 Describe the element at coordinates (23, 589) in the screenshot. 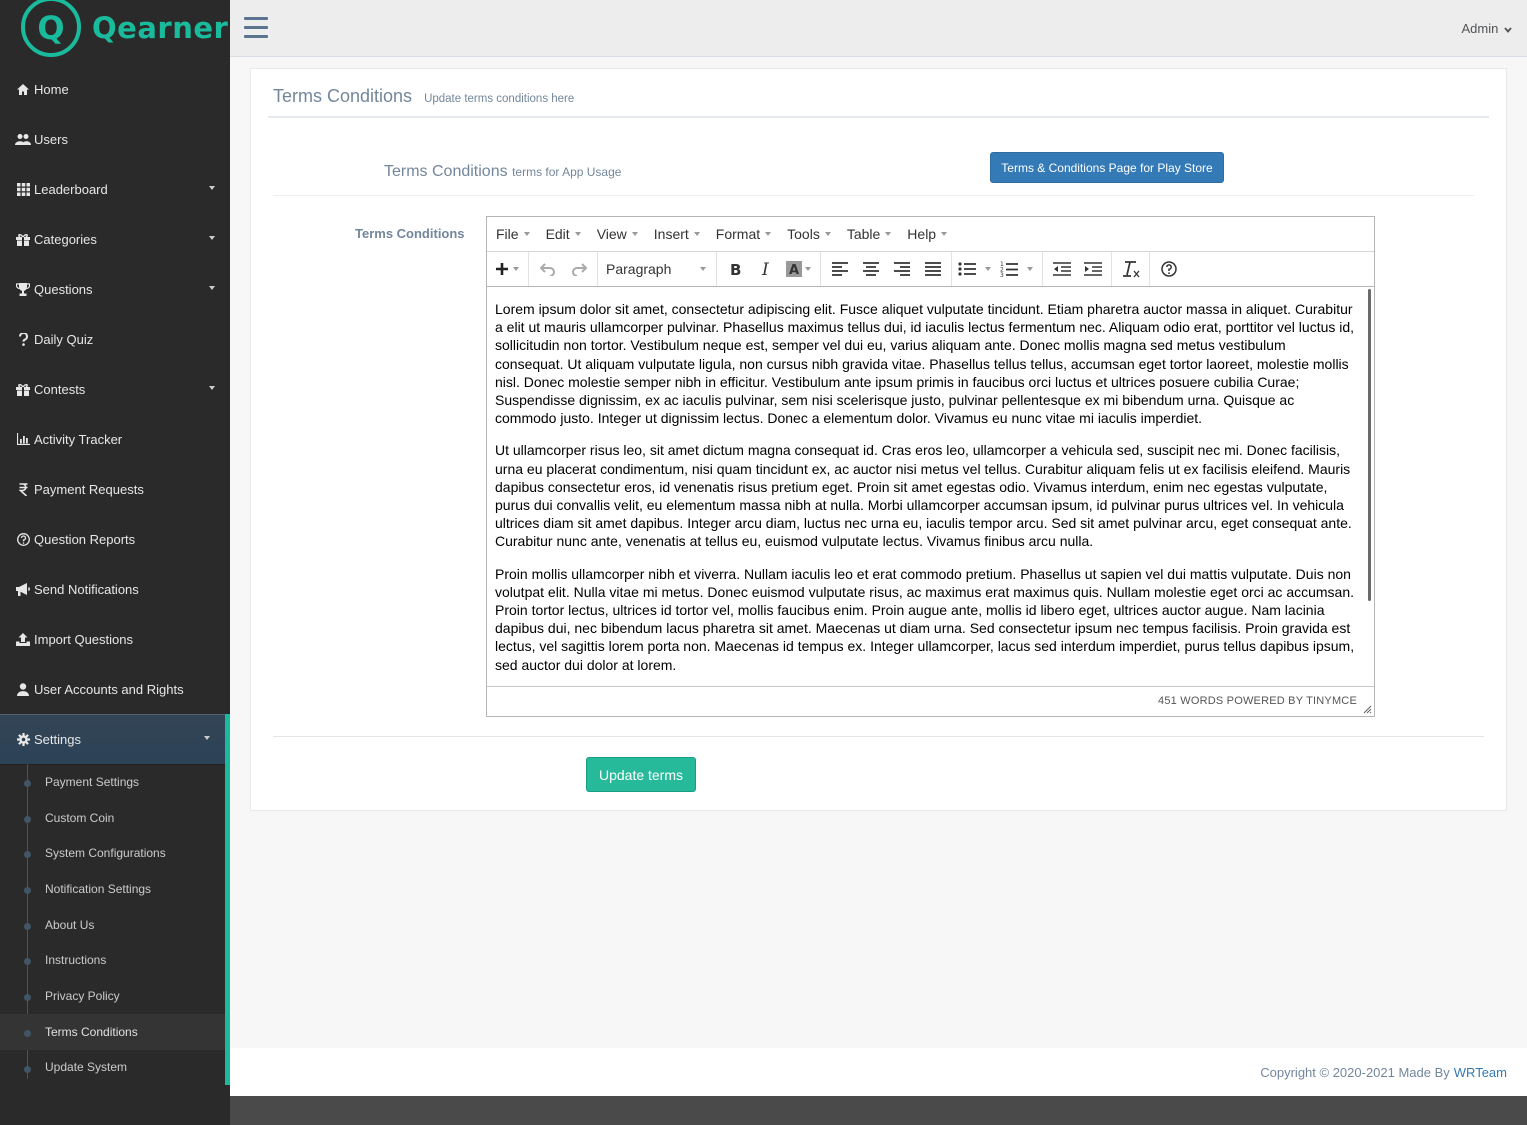

I see `bullhorn-icon` at that location.